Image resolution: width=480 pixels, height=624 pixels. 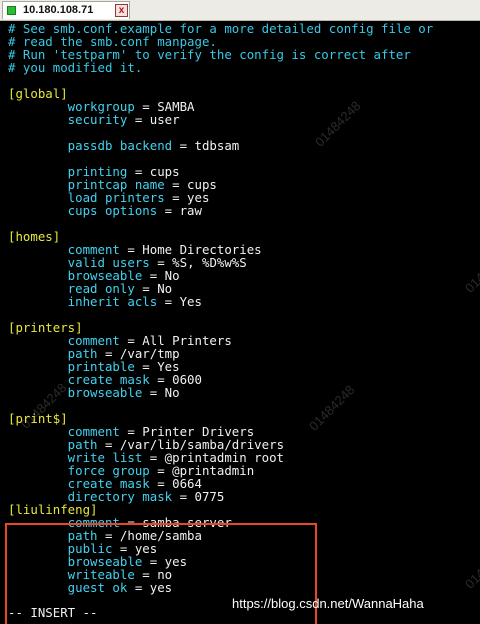 I want to click on token-white: = user, so click(x=153, y=119).